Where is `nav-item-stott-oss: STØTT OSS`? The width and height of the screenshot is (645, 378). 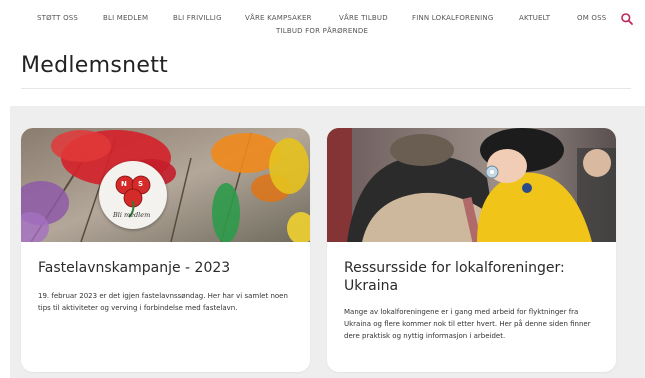
nav-item-stott-oss: STØTT OSS is located at coordinates (57, 18).